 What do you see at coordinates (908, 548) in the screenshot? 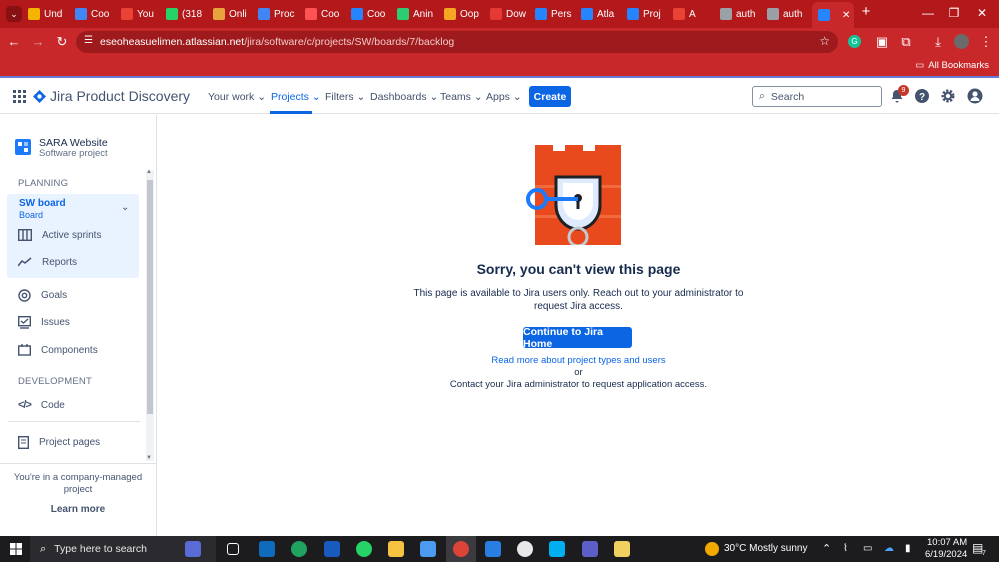
I see `volume-icon: ▮` at bounding box center [908, 548].